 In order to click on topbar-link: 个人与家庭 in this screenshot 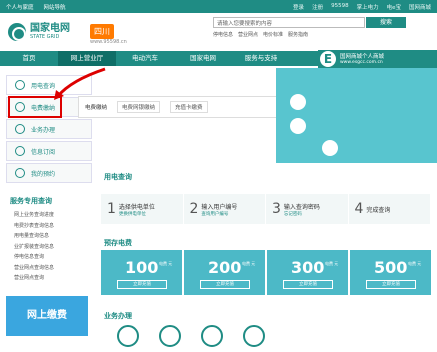, I will do `click(20, 7)`.